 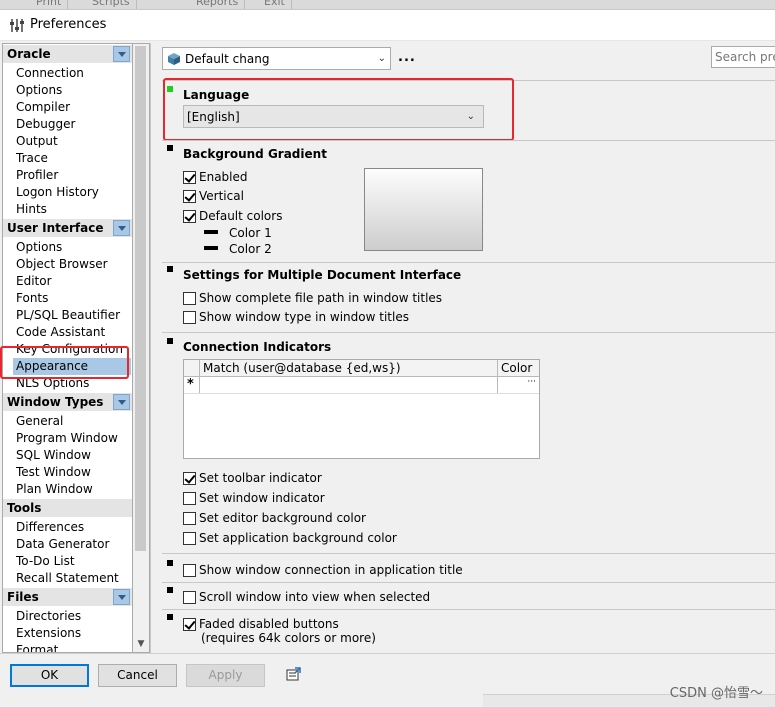 I want to click on search-input: Search prefe, so click(x=743, y=57).